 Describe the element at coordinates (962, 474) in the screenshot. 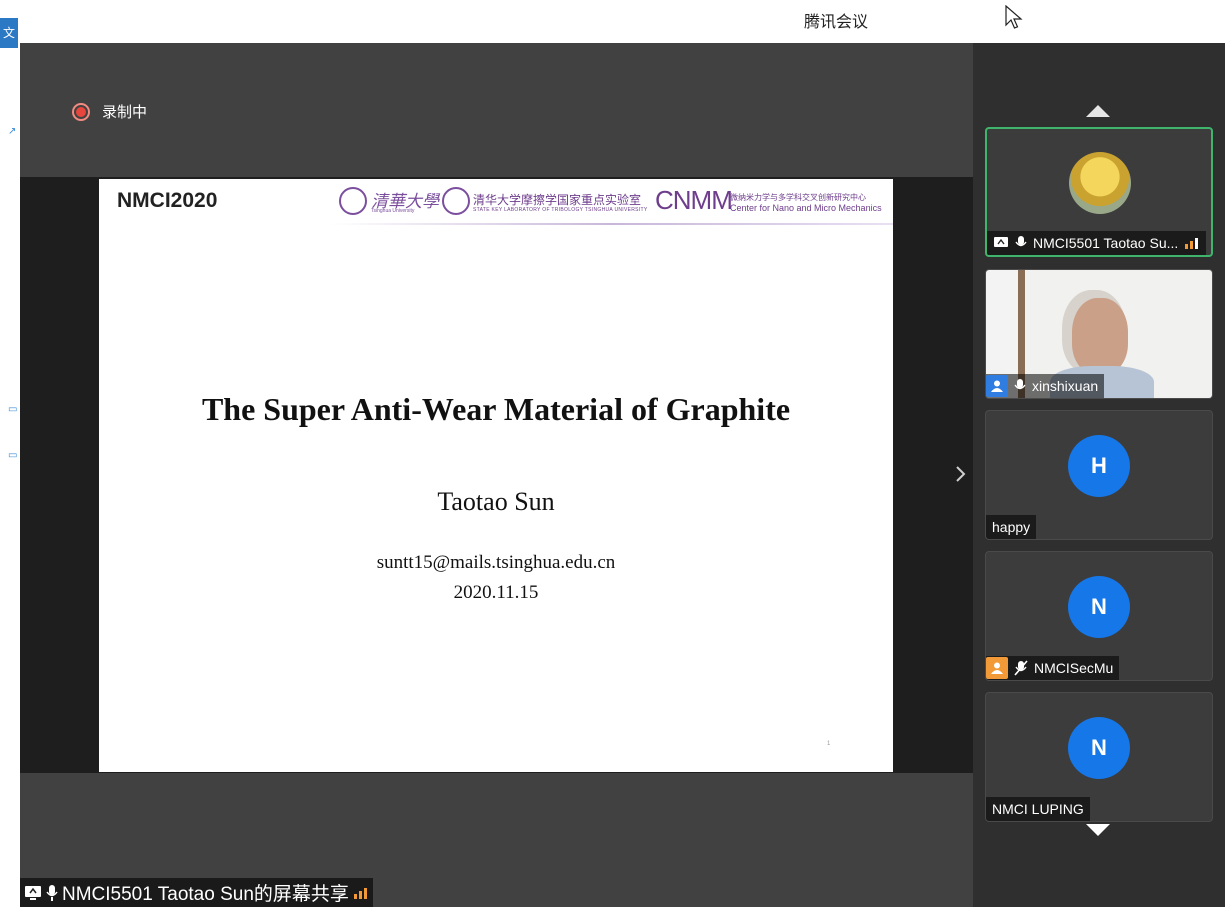

I see `chevron-right-icon` at that location.